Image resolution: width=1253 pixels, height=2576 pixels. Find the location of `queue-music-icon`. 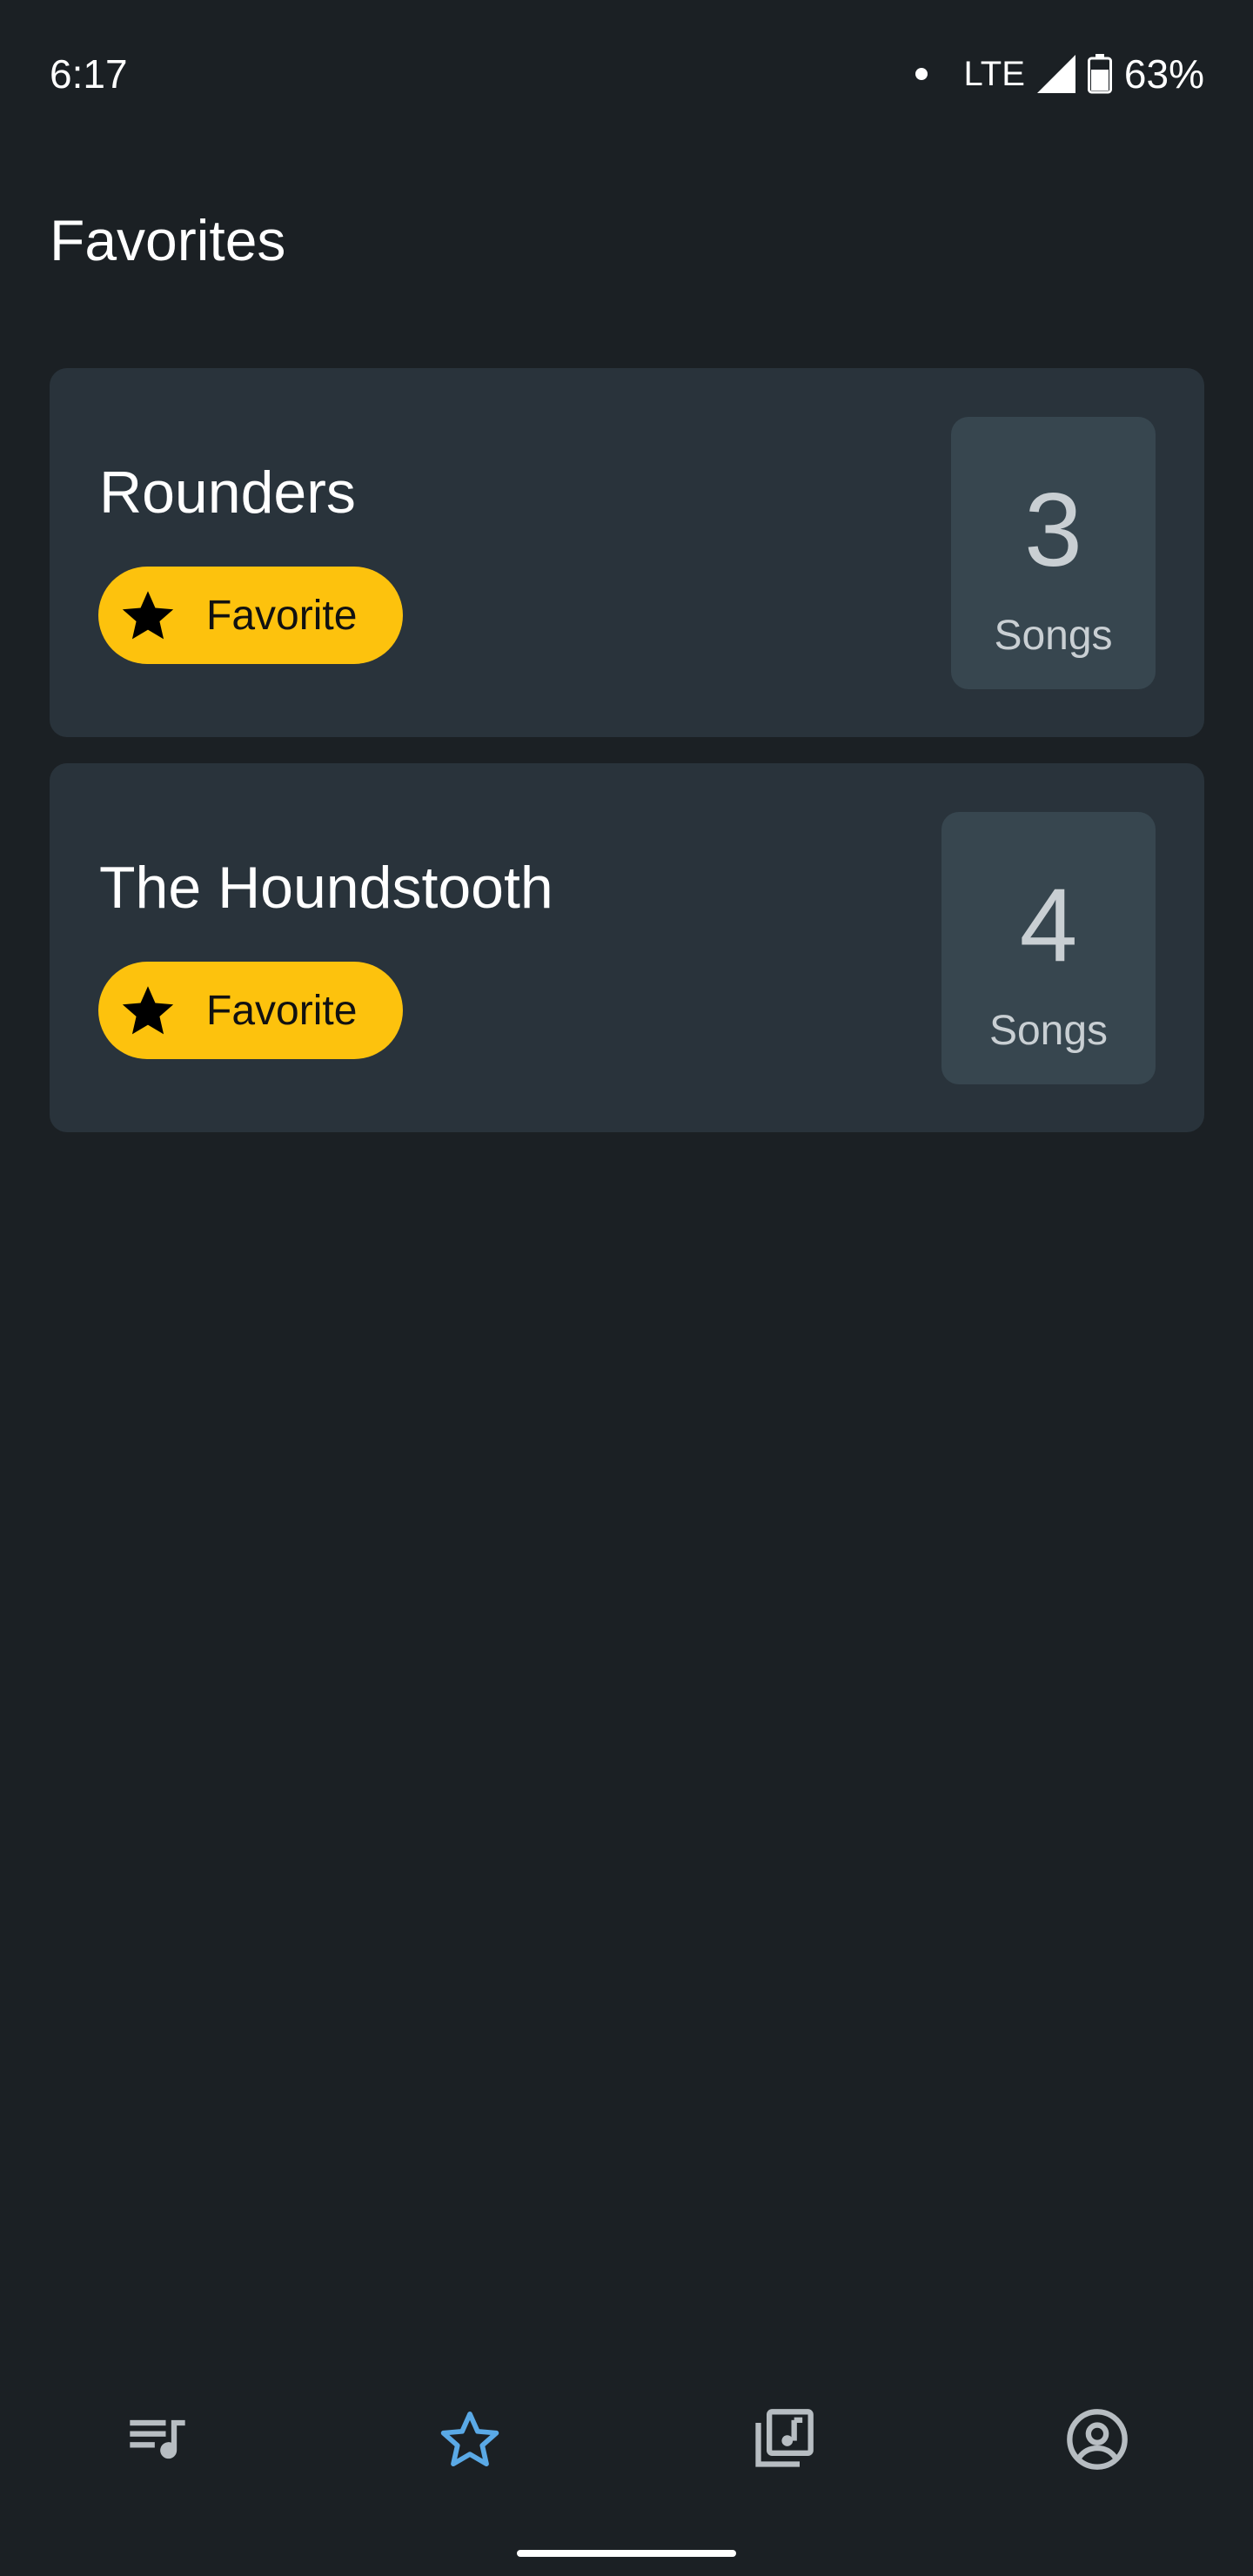

queue-music-icon is located at coordinates (157, 2442).